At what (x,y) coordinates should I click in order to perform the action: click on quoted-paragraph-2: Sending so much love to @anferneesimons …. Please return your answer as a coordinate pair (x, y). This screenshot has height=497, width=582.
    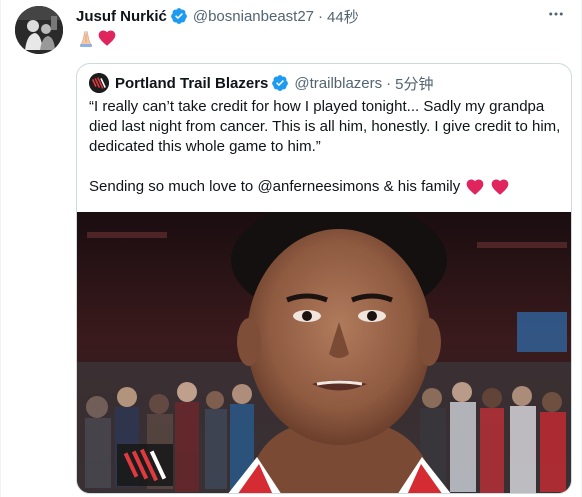
    Looking at the image, I should click on (325, 187).